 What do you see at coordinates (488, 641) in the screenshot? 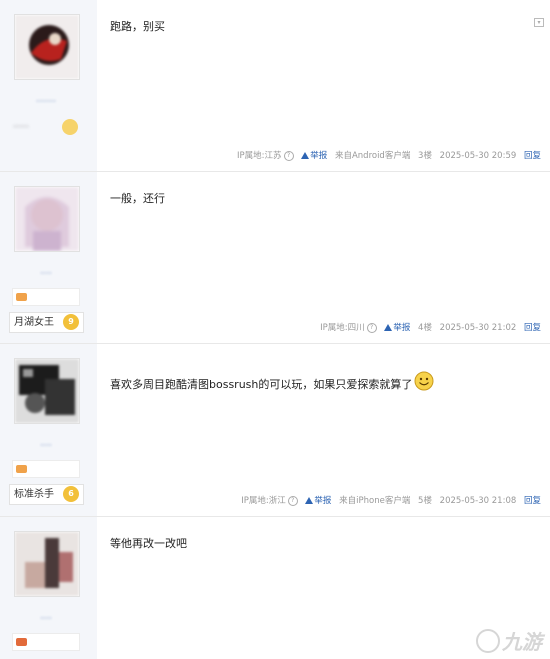
I see `watermark-logo-icon` at bounding box center [488, 641].